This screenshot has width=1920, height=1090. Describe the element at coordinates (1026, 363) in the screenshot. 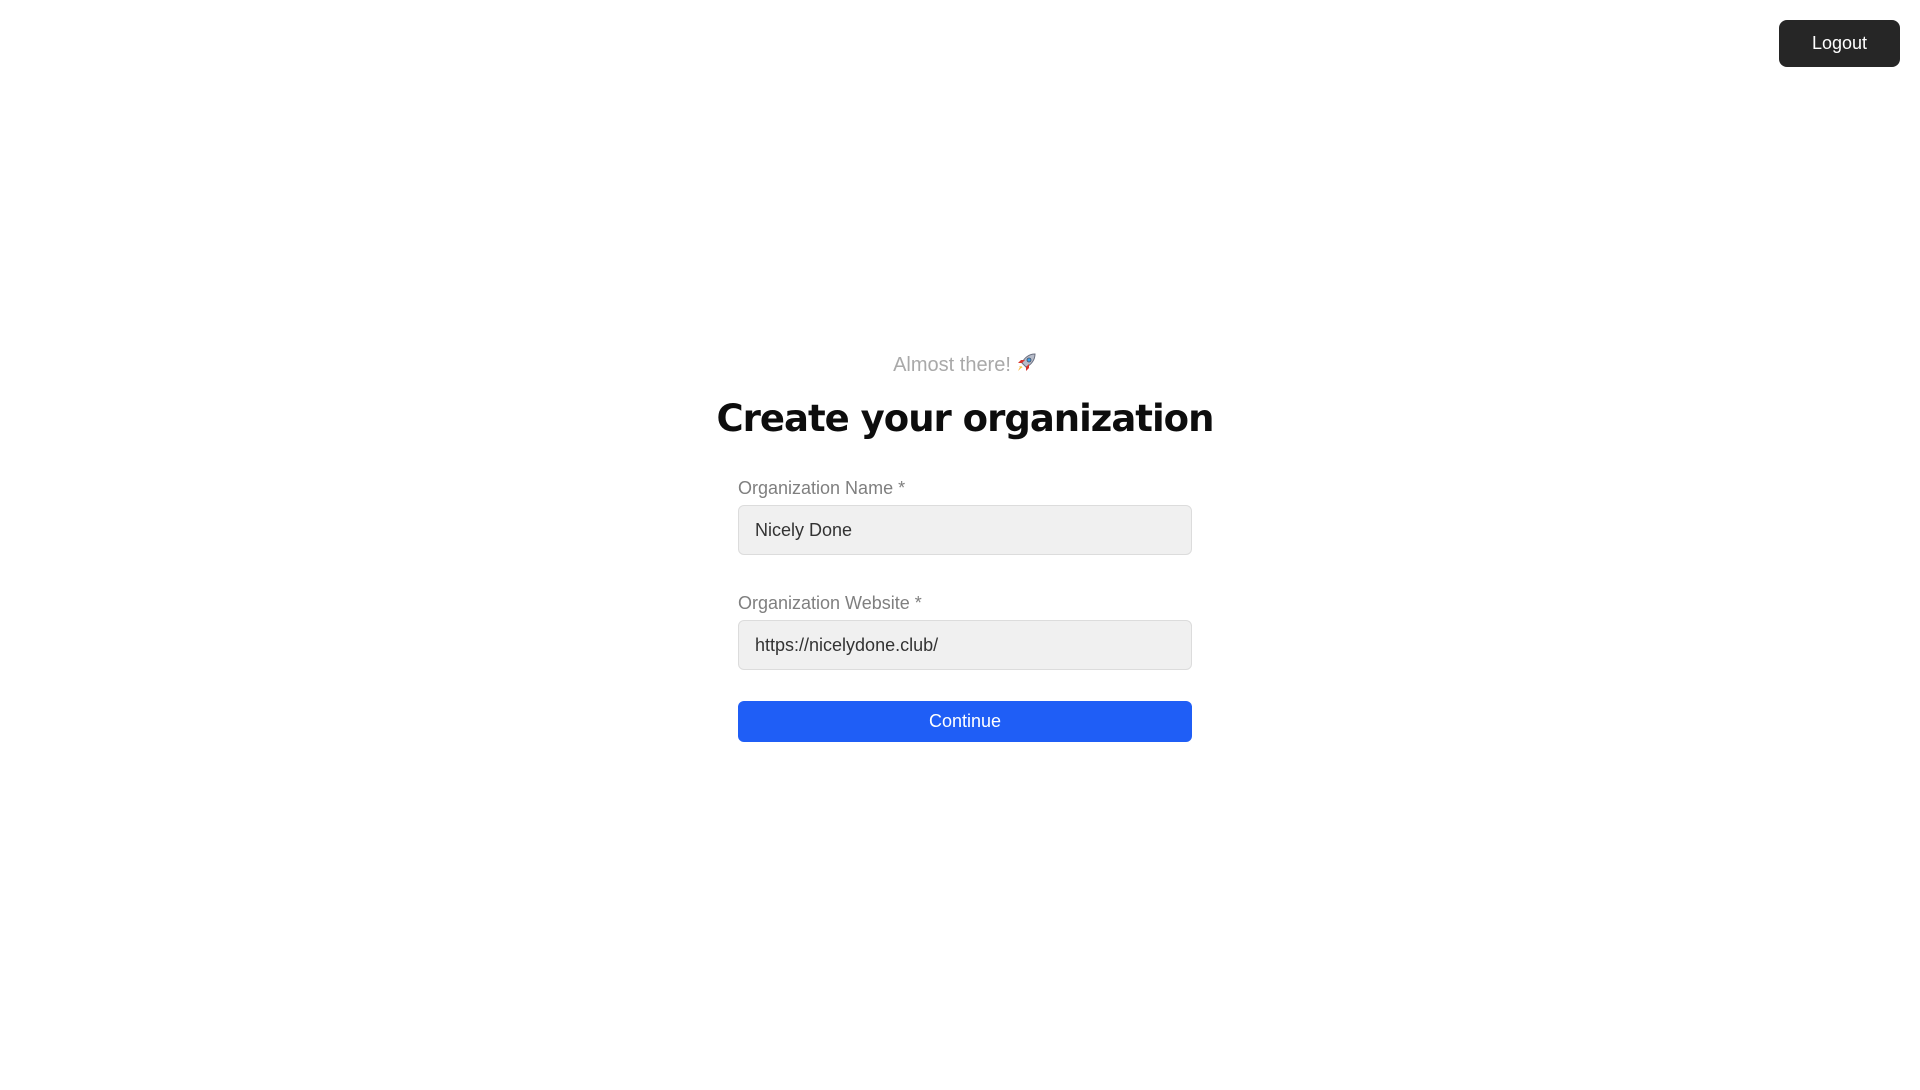

I see `rocket-icon` at that location.